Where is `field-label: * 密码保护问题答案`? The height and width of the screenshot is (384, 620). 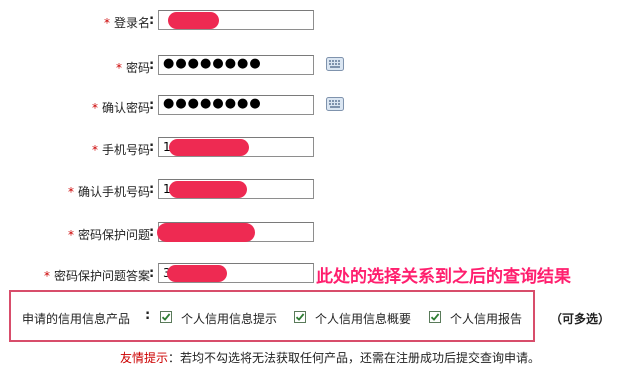 field-label: * 密码保护问题答案 is located at coordinates (96, 276).